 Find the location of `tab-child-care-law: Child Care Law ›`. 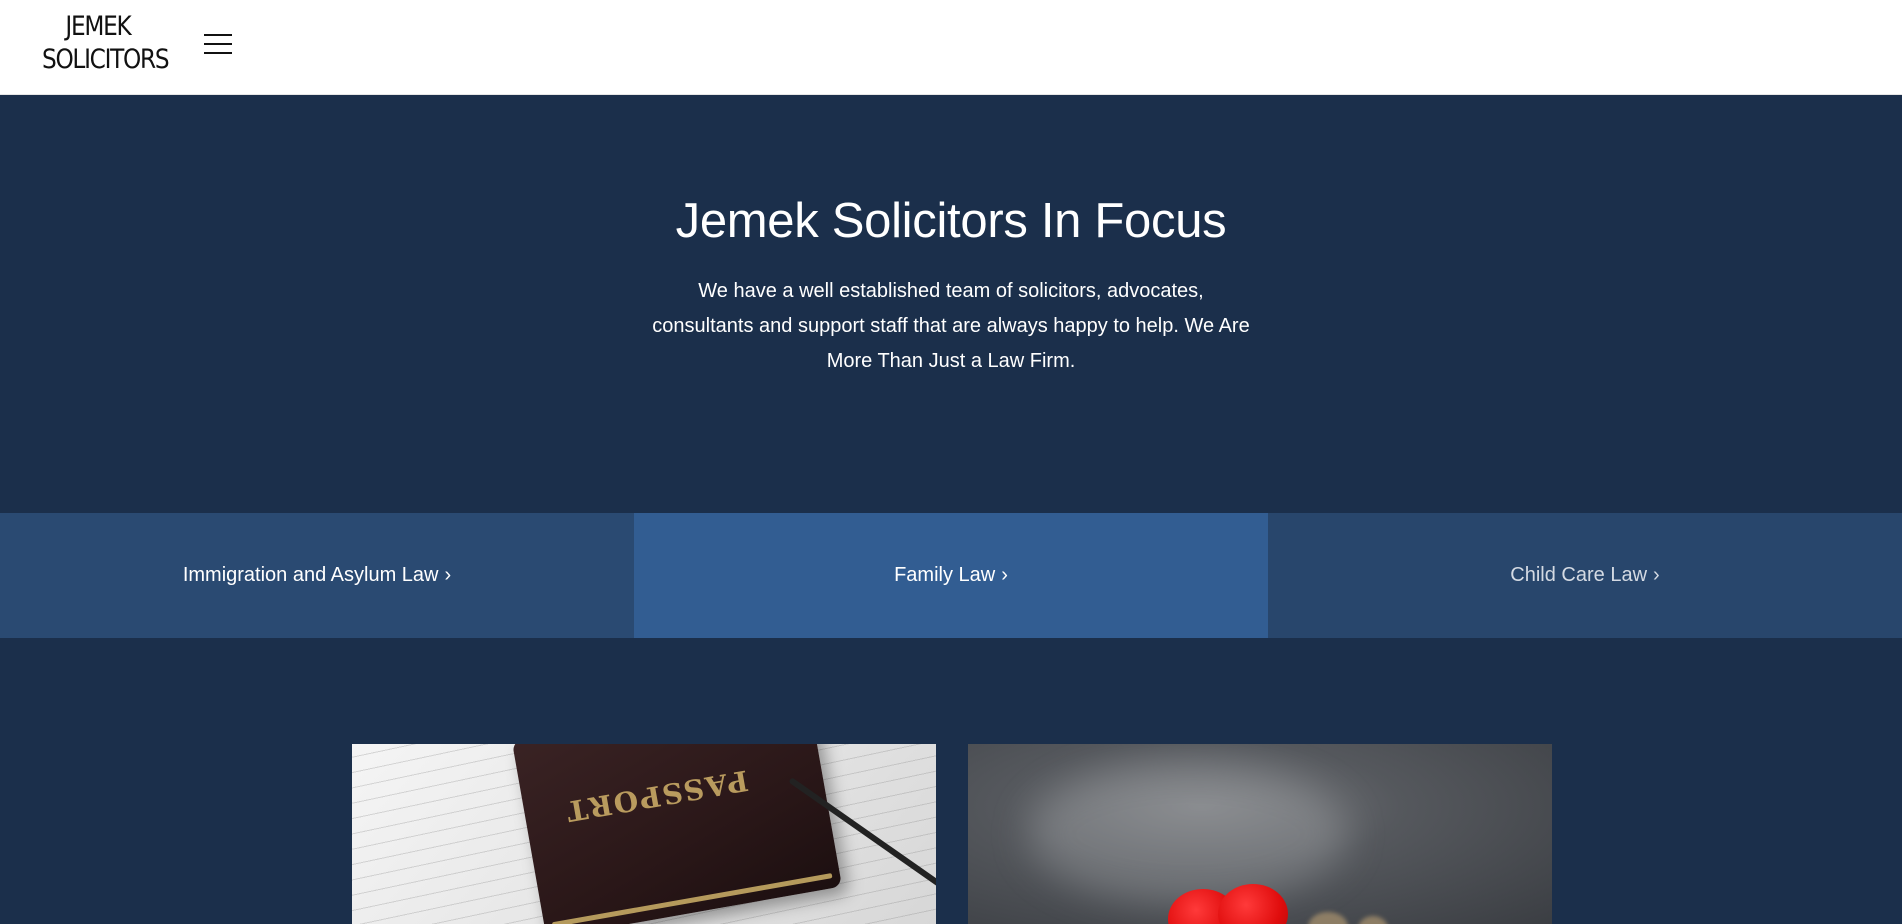

tab-child-care-law: Child Care Law › is located at coordinates (1585, 575).